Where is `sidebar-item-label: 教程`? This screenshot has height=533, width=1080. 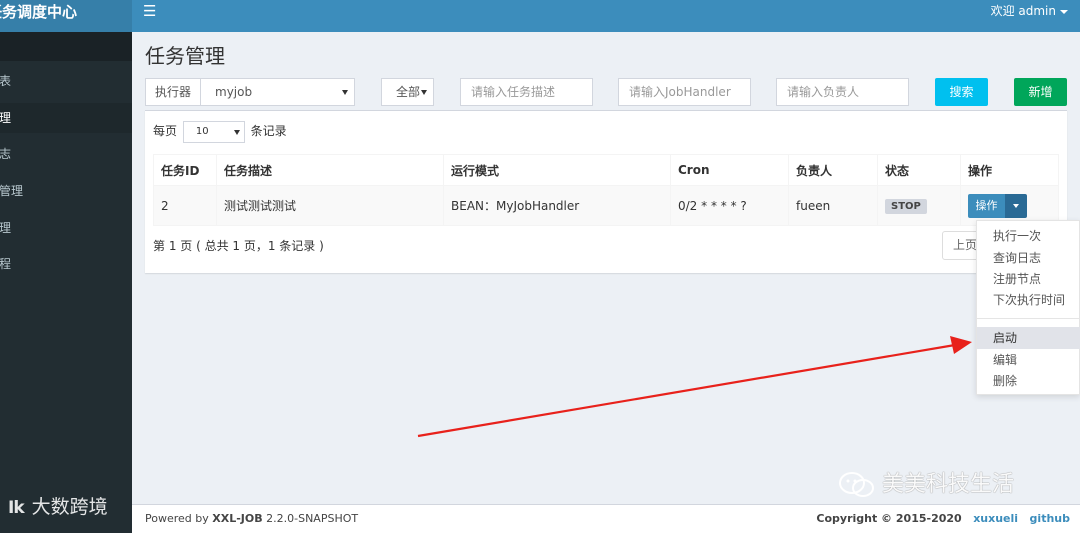
sidebar-item-label: 教程 is located at coordinates (6, 264).